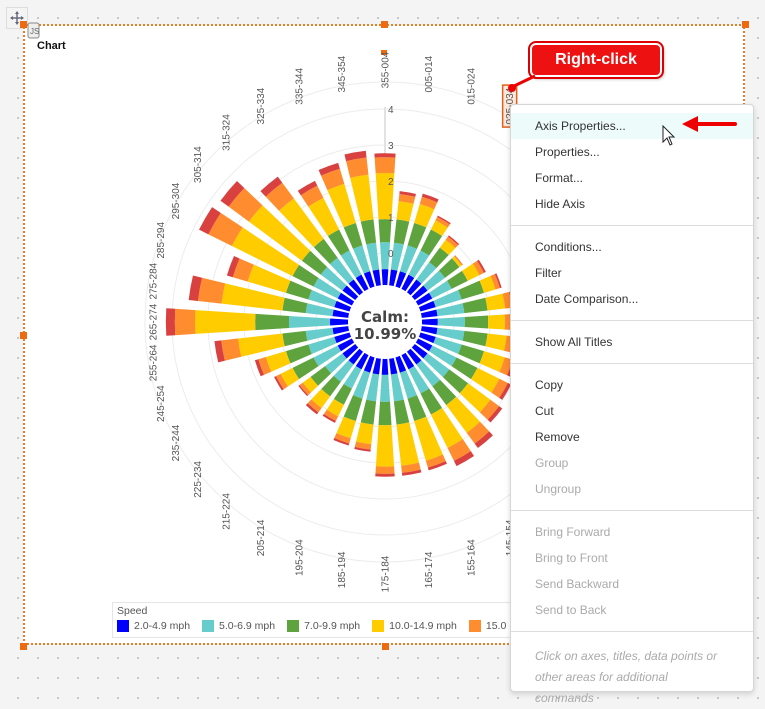 The width and height of the screenshot is (765, 709). What do you see at coordinates (211, 290) in the screenshot?
I see `bar-segment-275-284-s4` at bounding box center [211, 290].